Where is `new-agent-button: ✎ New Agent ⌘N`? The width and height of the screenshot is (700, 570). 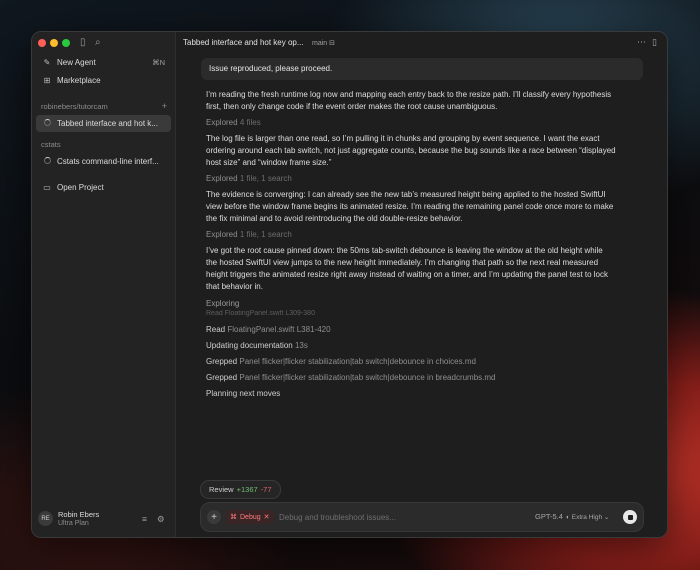
new-agent-button: ✎ New Agent ⌘N is located at coordinates (103, 62).